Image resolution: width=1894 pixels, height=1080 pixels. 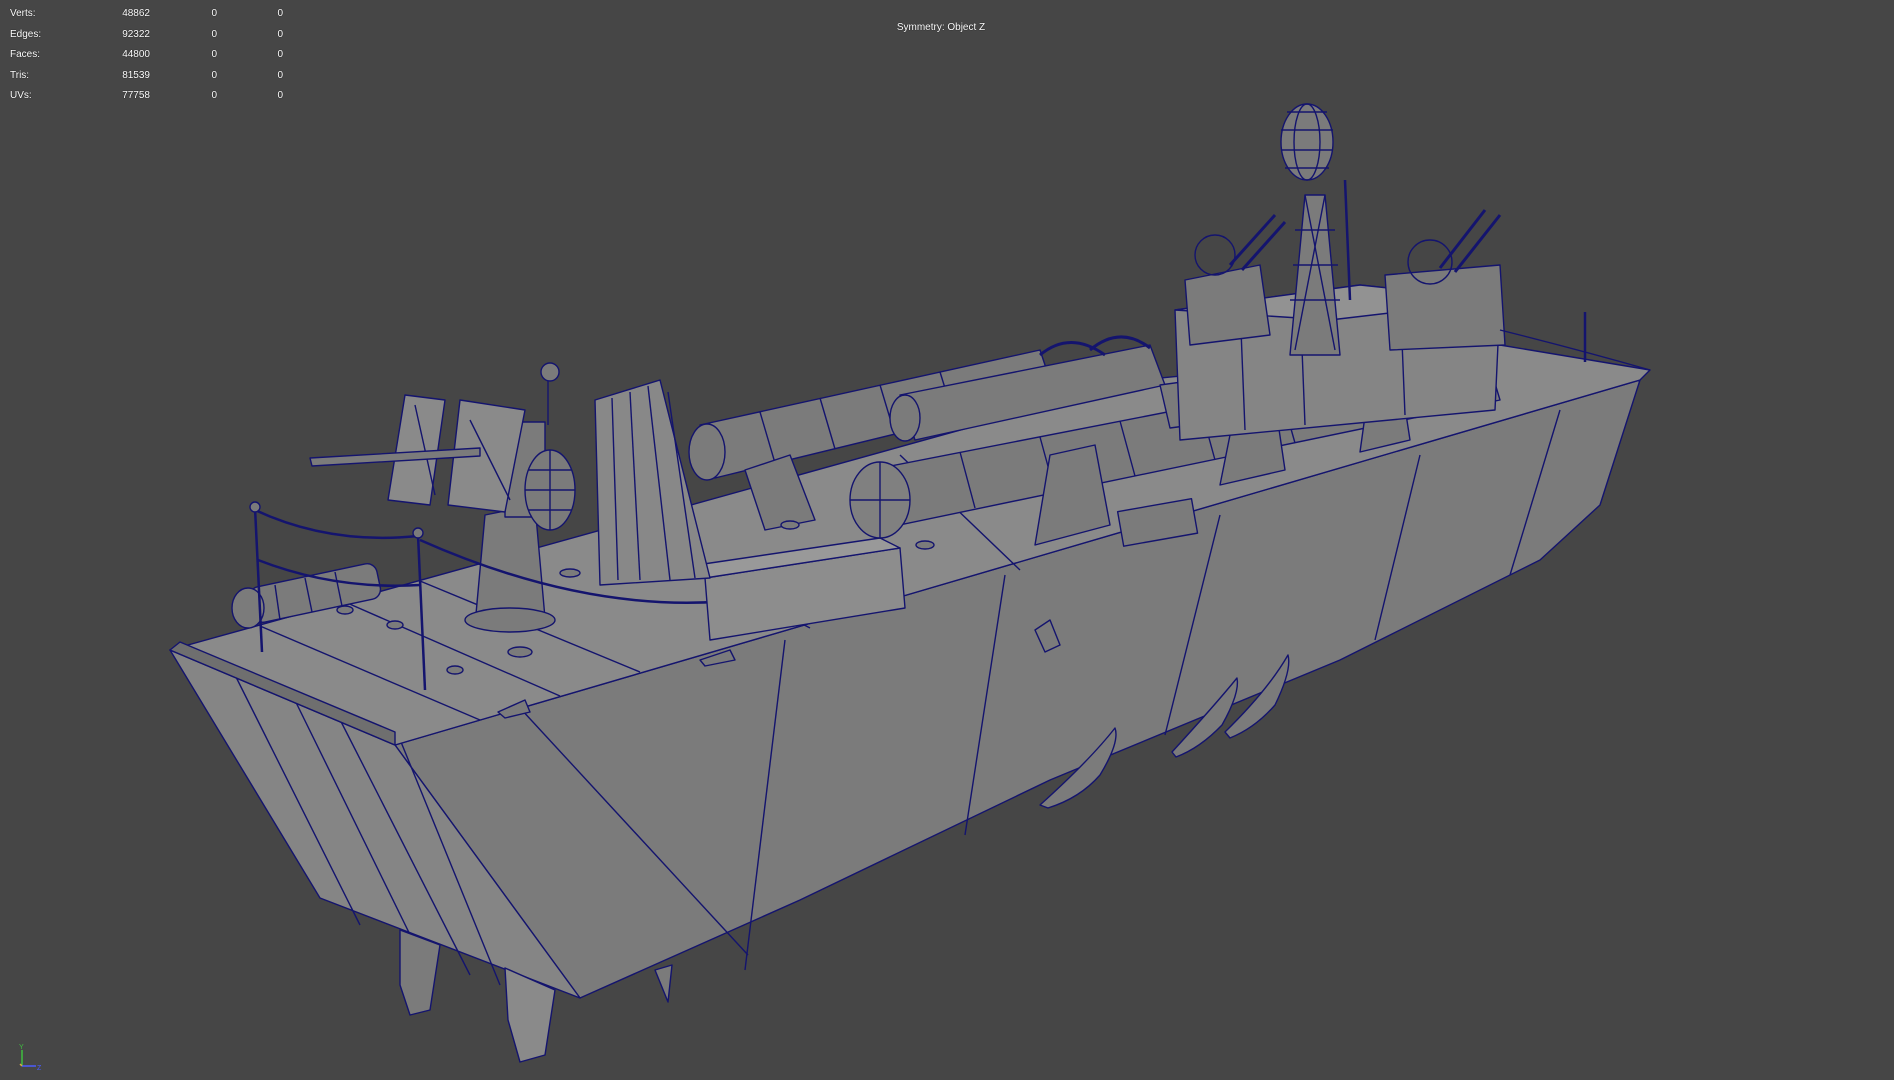 What do you see at coordinates (21, 1047) in the screenshot?
I see `axis-y-label: Y` at bounding box center [21, 1047].